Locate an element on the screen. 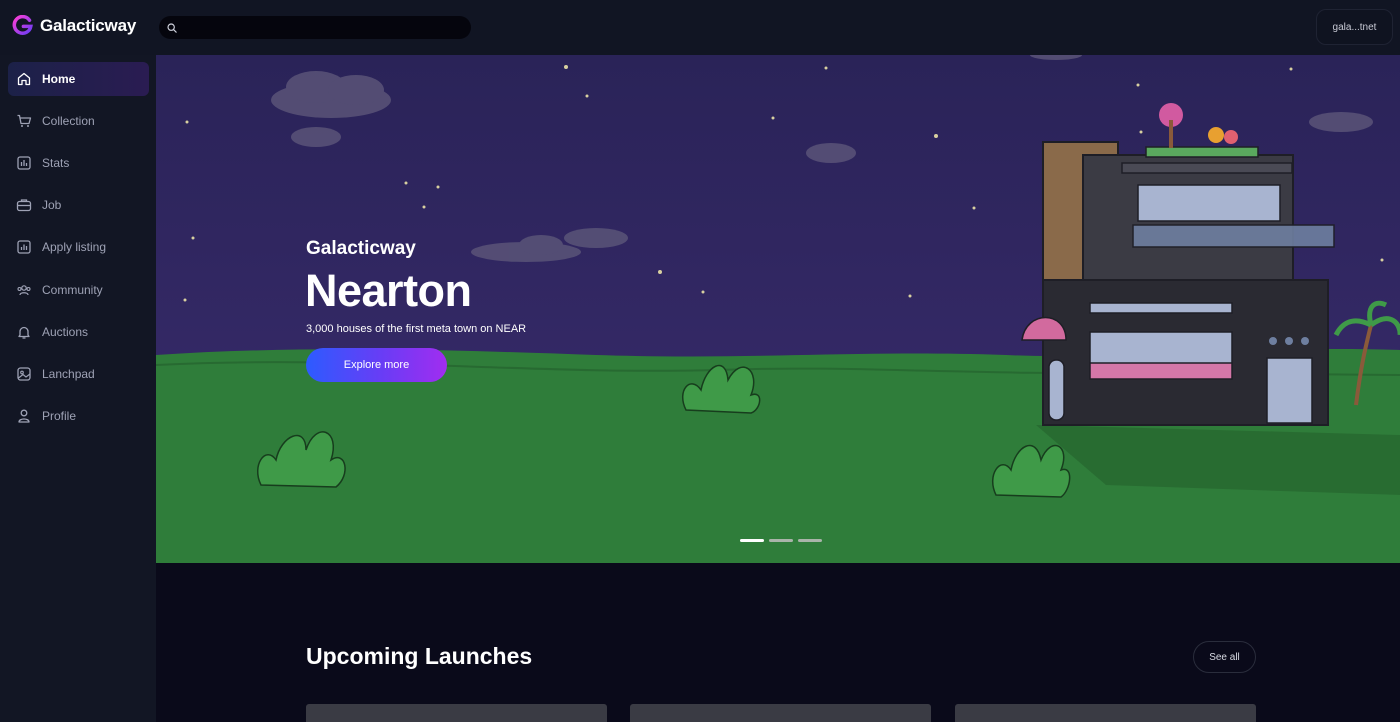 The width and height of the screenshot is (1400, 722). wallet-label: gala...tnet is located at coordinates (1354, 27).